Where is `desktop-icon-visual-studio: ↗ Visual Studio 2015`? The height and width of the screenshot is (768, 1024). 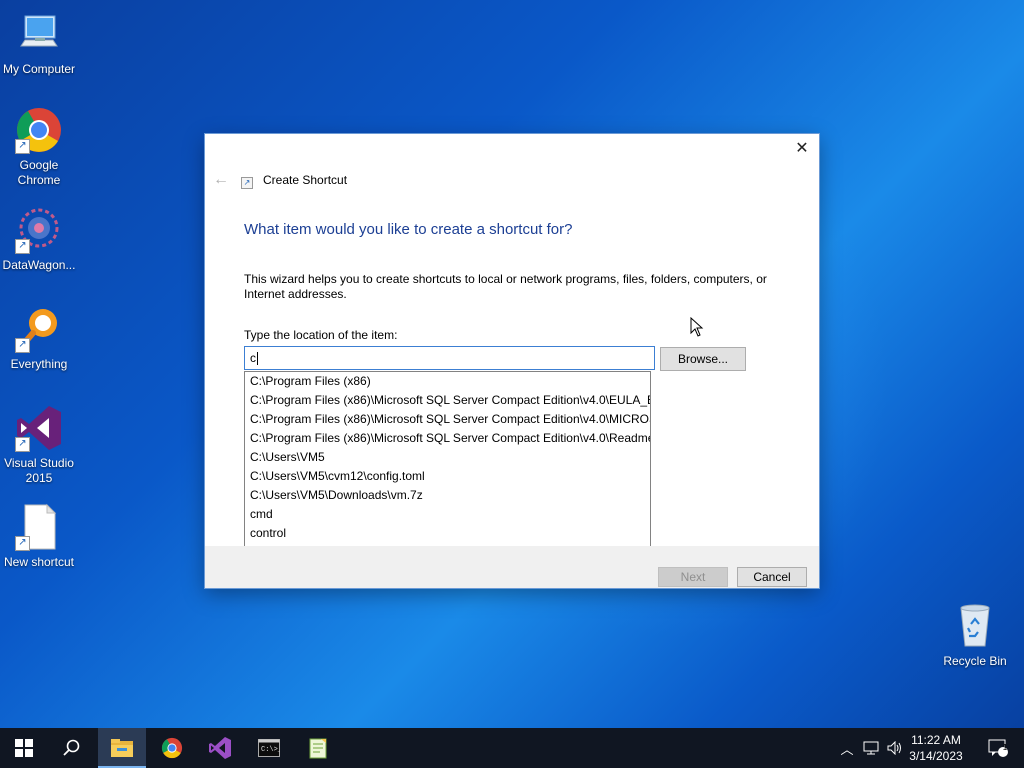
desktop-icon-visual-studio: ↗ Visual Studio 2015 is located at coordinates (39, 445).